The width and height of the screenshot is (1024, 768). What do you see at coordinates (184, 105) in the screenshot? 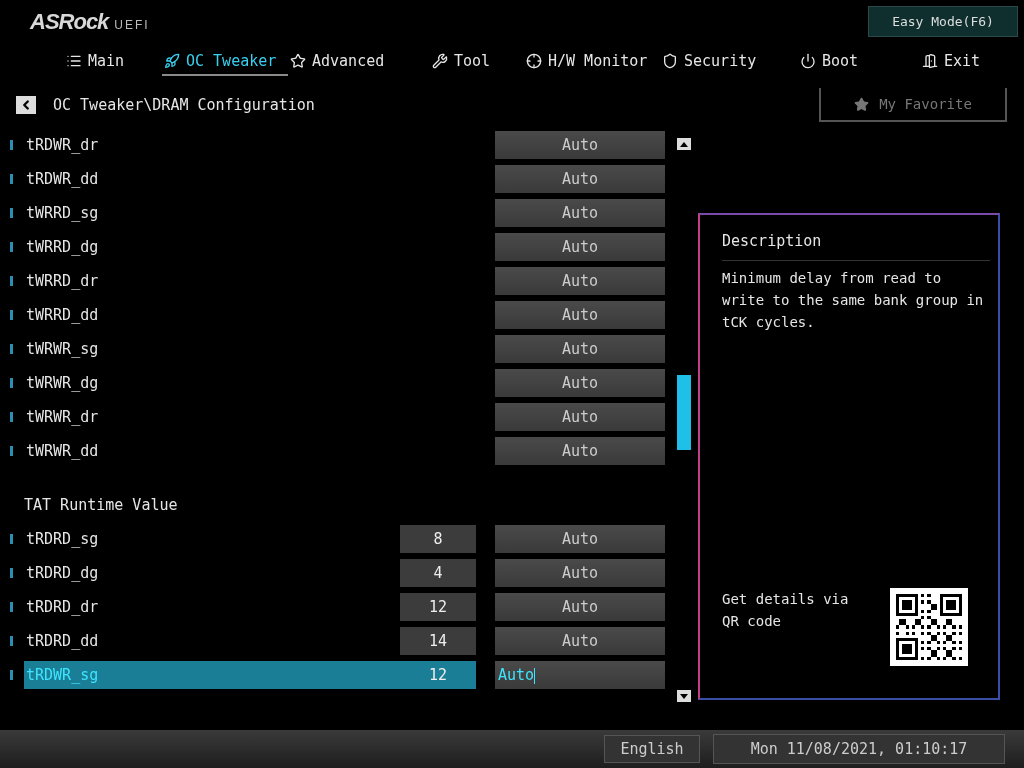
I see `breadcrumb-path: OC Tweaker\DRAM Configuration` at bounding box center [184, 105].